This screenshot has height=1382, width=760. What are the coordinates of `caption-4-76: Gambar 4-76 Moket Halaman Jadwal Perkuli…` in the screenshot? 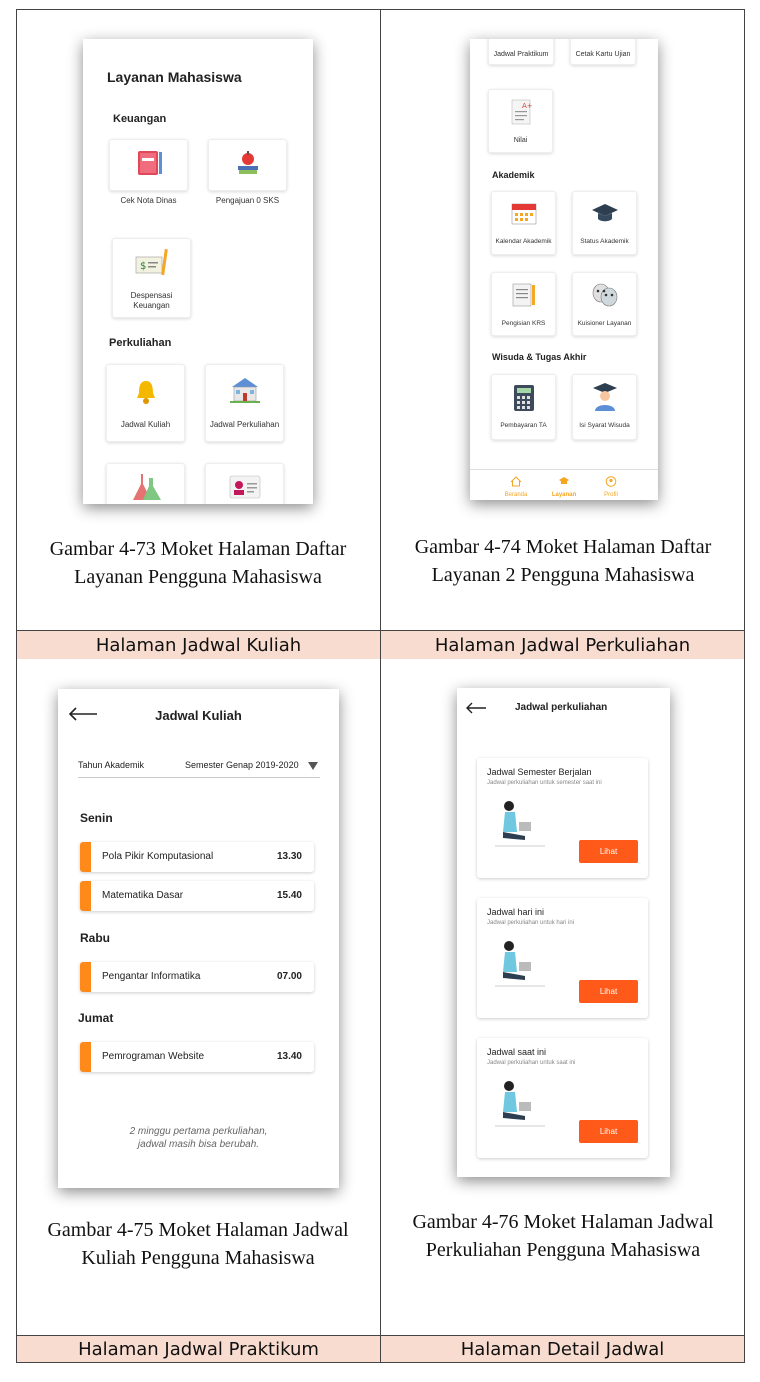 It's located at (563, 1236).